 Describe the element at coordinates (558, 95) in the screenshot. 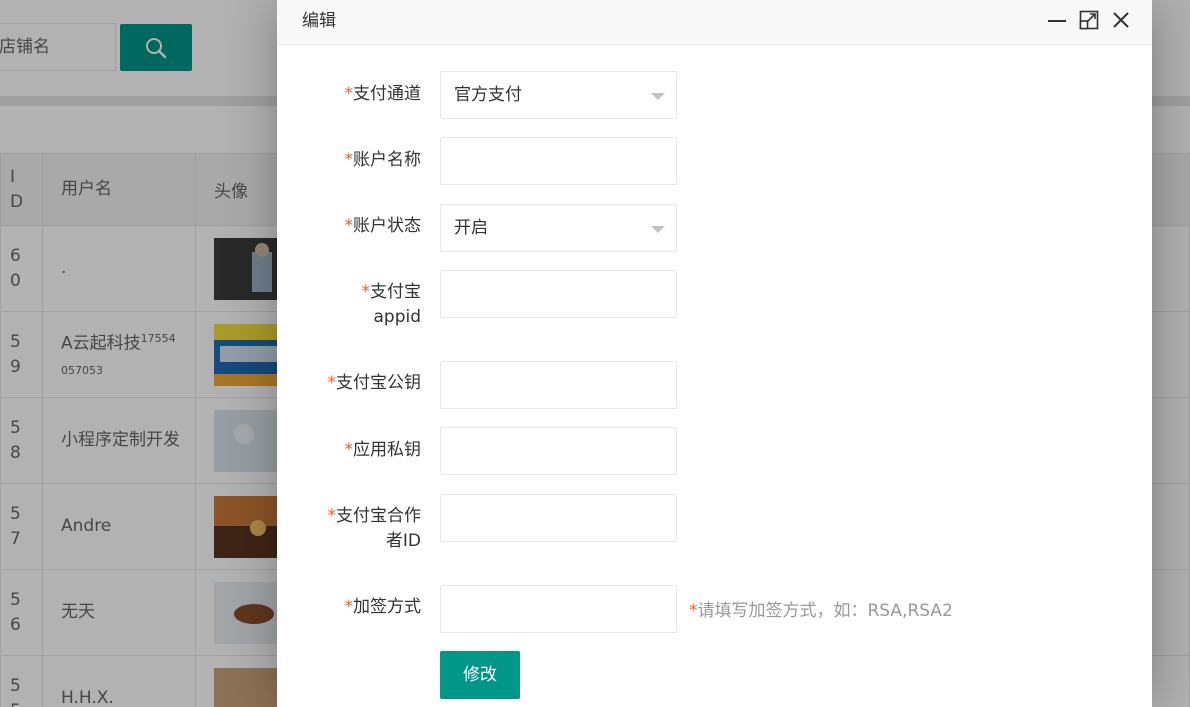

I see `channel-select: 官方支付` at that location.